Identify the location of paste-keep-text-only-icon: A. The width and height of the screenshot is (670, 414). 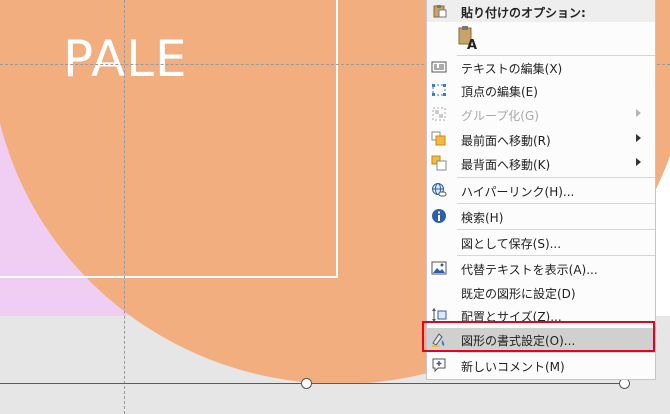
(469, 38).